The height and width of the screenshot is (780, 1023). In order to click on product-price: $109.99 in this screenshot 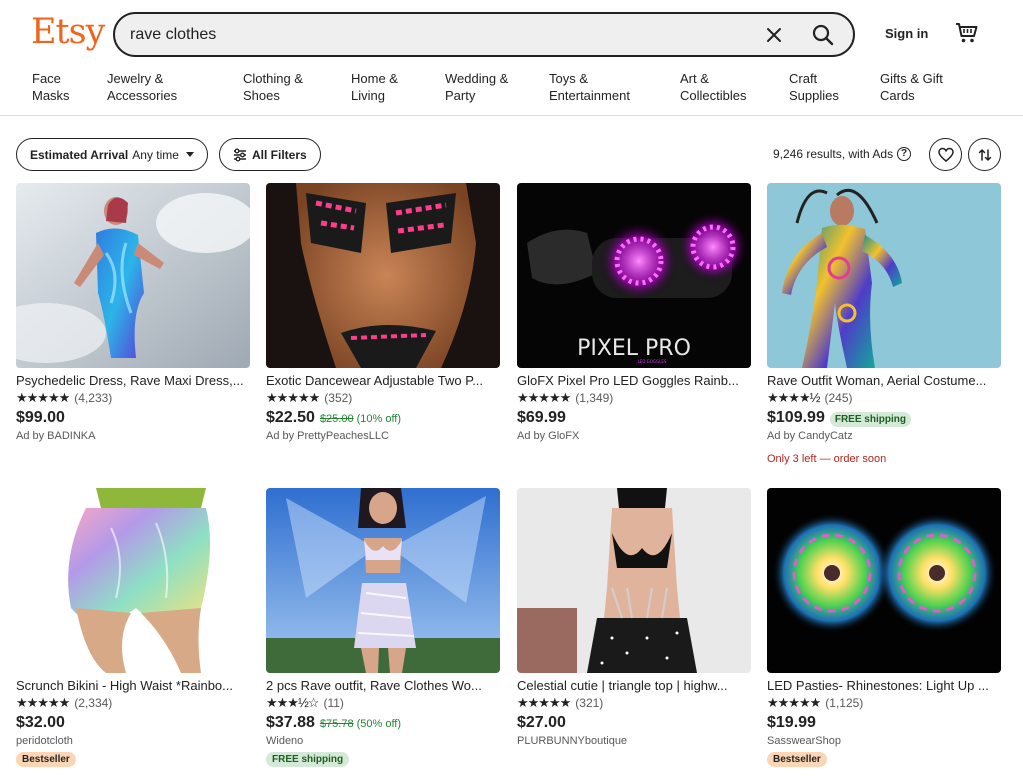, I will do `click(796, 417)`.